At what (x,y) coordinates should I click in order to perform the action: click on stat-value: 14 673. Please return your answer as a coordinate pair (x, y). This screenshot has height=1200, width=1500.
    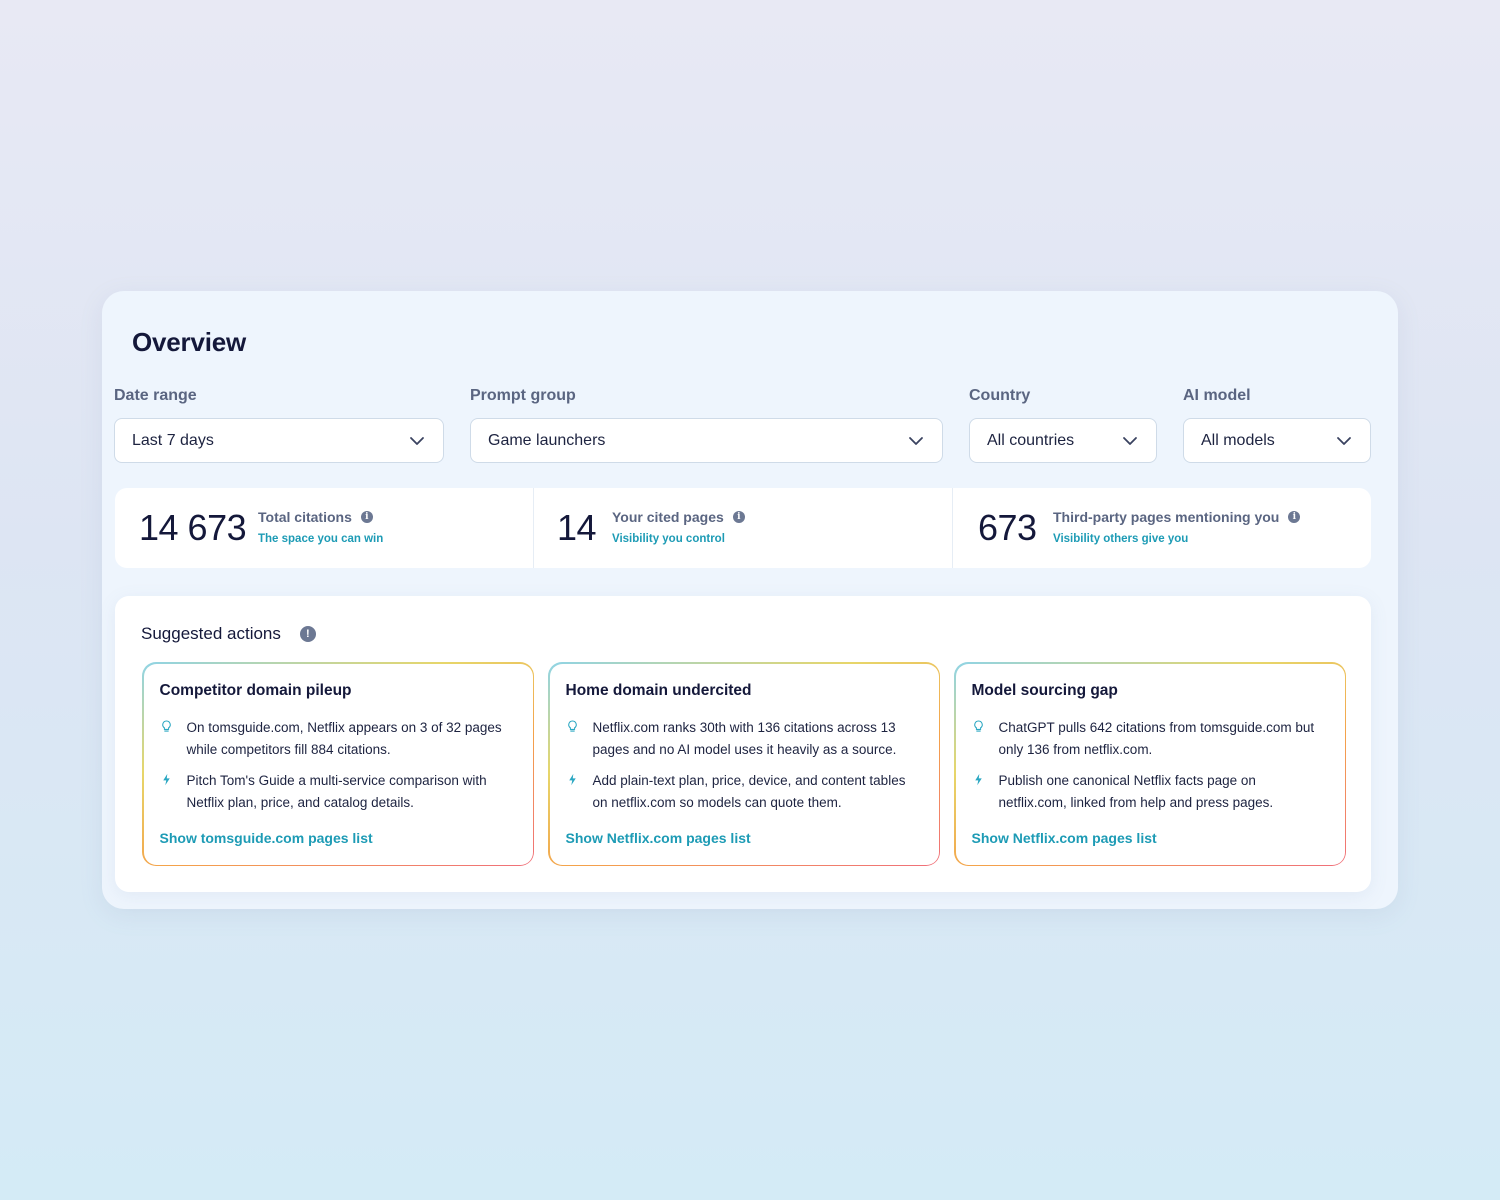
    Looking at the image, I should click on (193, 527).